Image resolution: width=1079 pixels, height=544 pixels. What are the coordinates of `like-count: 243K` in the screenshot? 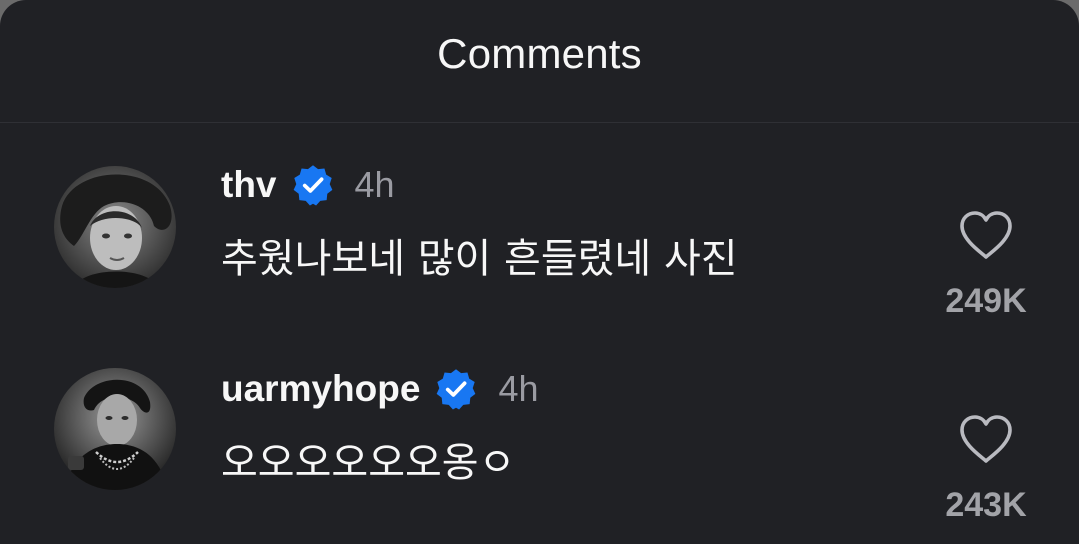 It's located at (986, 505).